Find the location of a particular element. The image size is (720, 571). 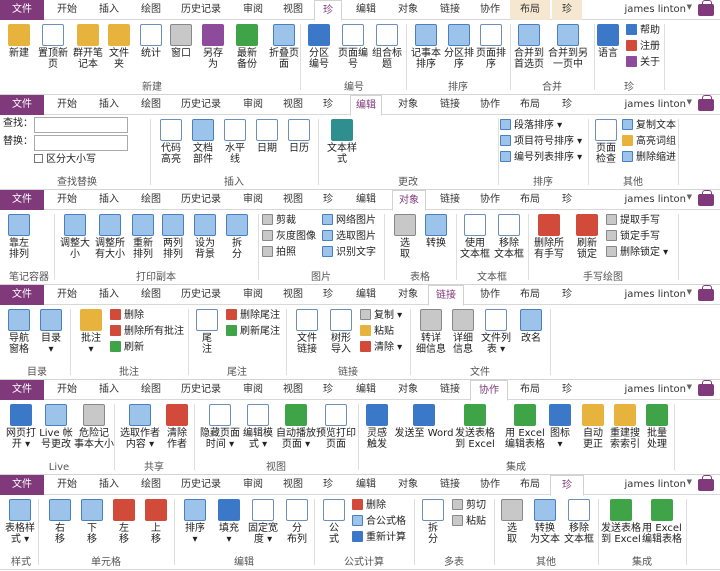

ribbon-button: 窗口 is located at coordinates (181, 41).